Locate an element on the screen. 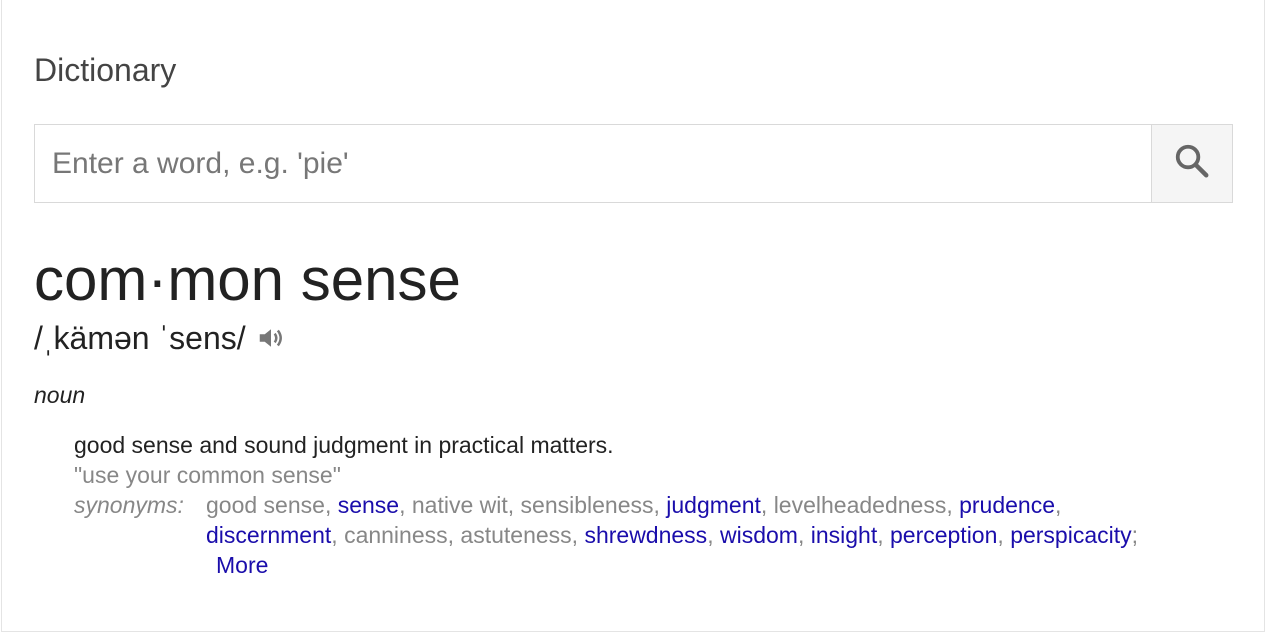 The image size is (1268, 636). pronunciation-row: /ˌkämən ˈsens/ is located at coordinates (160, 338).